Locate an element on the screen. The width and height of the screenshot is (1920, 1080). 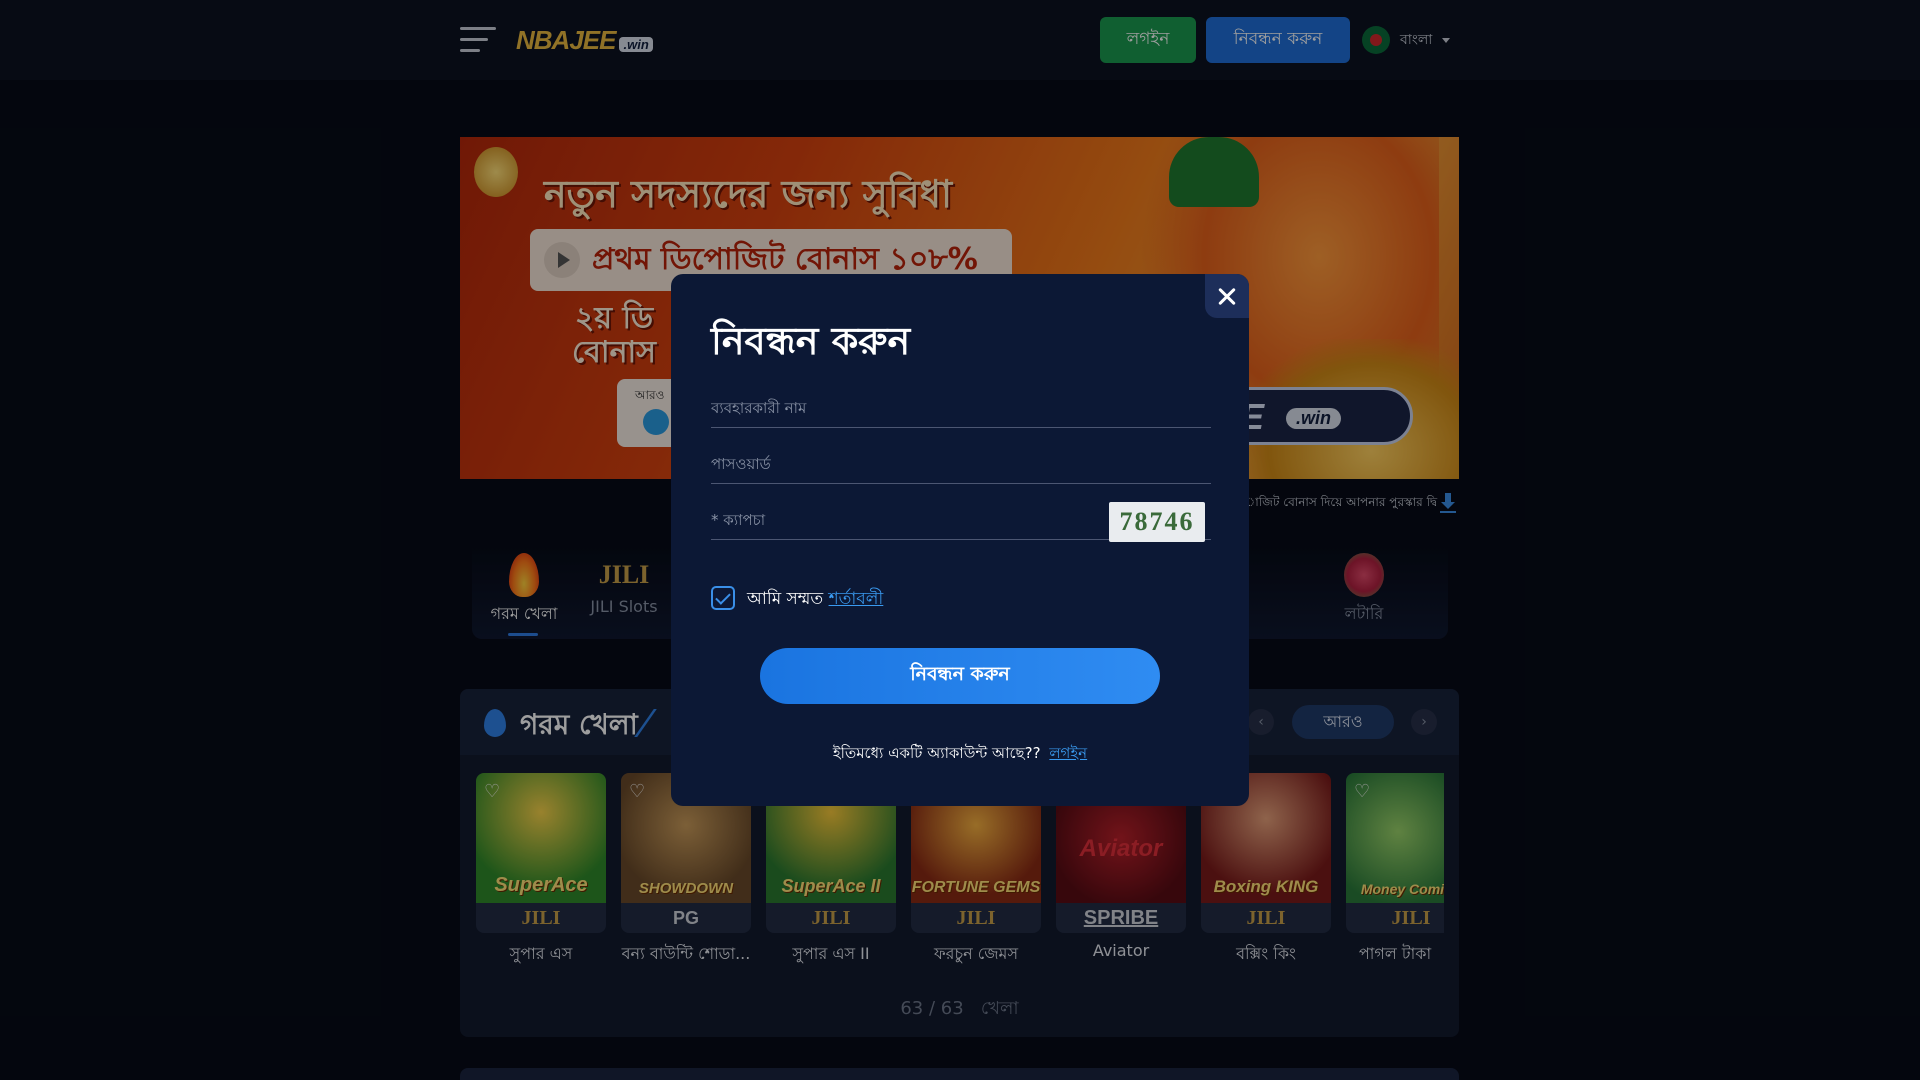
already-text: ইতিমধ্যে একটি অ্যাকাউন্ট আছে?? is located at coordinates (936, 753).